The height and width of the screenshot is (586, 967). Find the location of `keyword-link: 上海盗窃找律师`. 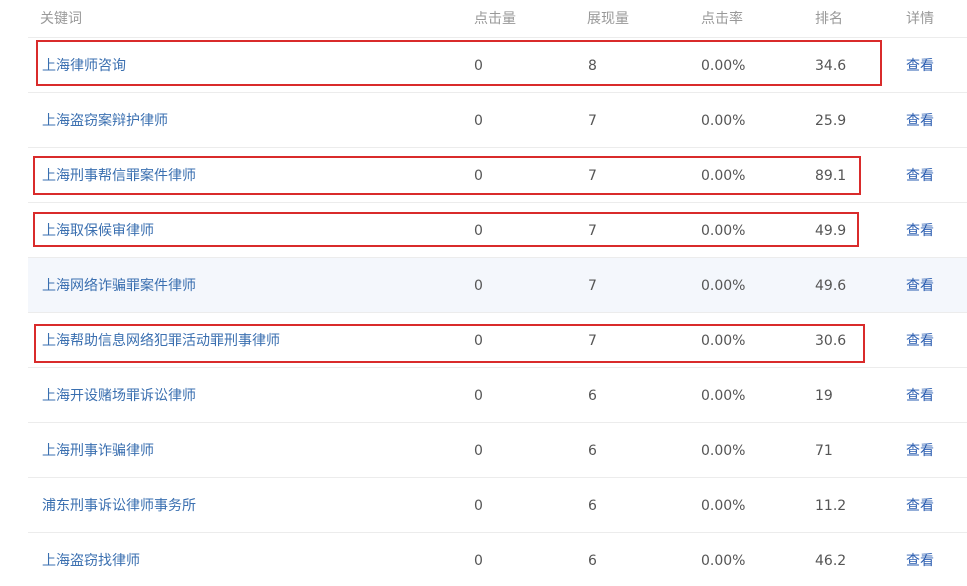

keyword-link: 上海盗窃找律师 is located at coordinates (91, 561).